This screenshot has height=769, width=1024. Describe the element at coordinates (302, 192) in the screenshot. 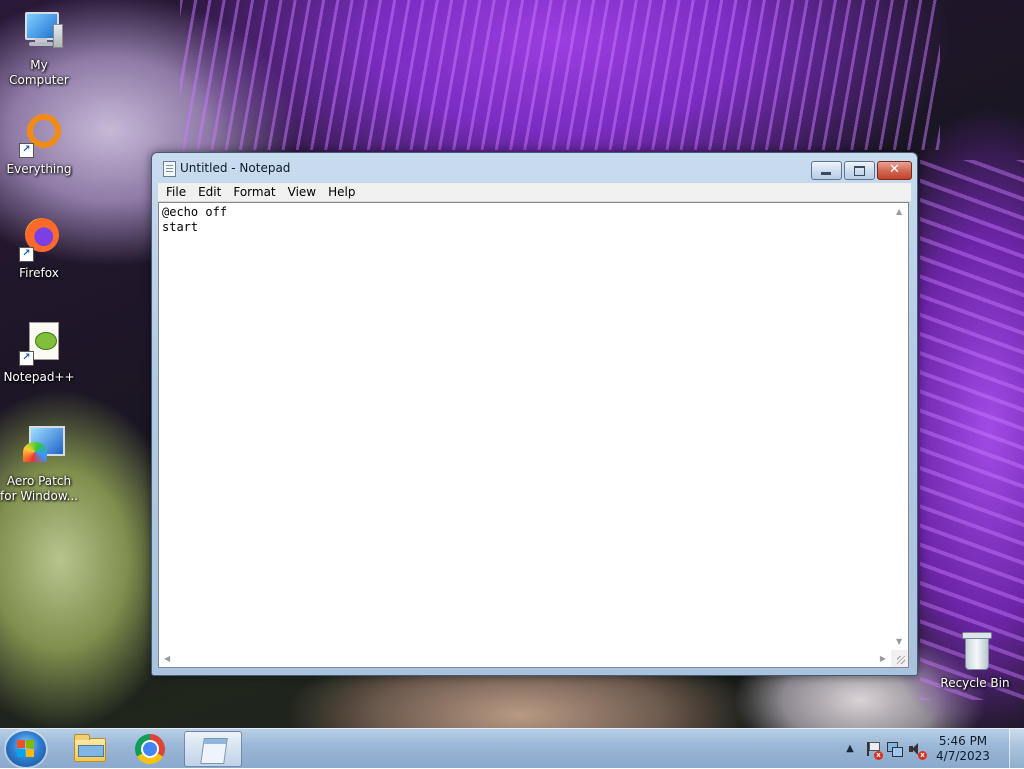

I see `menu-view: View` at that location.